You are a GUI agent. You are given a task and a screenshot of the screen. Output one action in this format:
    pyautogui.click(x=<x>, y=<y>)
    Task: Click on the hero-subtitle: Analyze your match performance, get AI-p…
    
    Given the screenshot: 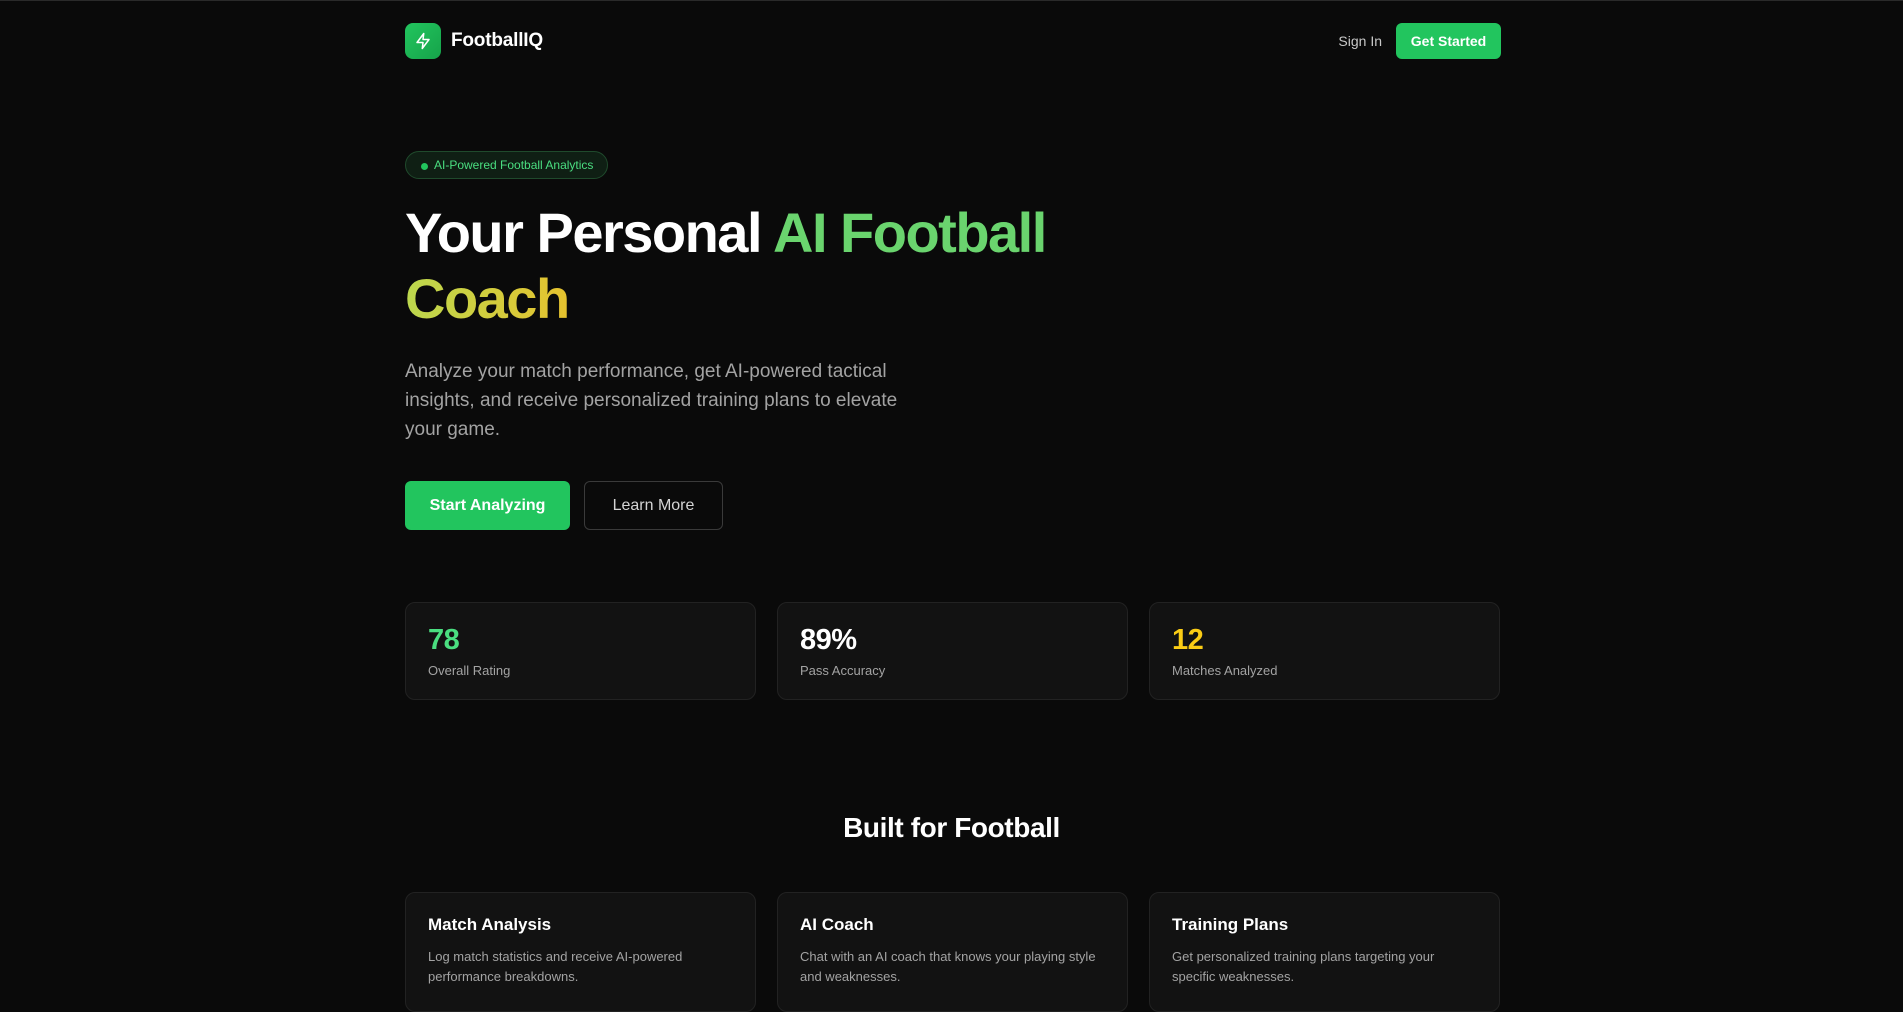 What is the action you would take?
    pyautogui.click(x=651, y=400)
    